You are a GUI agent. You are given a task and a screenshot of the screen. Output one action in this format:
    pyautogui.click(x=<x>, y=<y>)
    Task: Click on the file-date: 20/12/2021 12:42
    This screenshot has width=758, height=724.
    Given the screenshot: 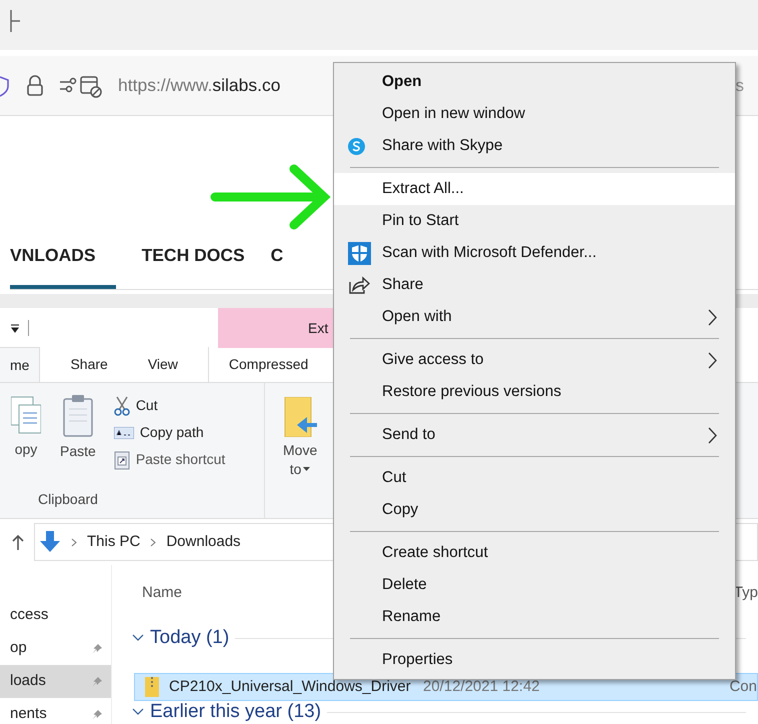 What is the action you would take?
    pyautogui.click(x=481, y=686)
    